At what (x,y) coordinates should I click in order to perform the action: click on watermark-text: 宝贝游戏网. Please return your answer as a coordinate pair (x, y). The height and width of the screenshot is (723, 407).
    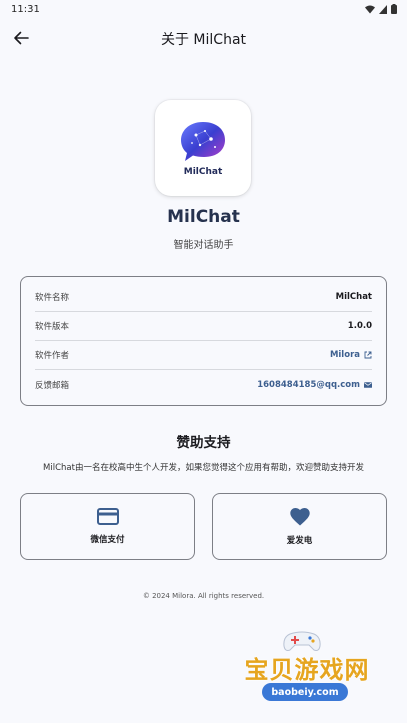
    Looking at the image, I should click on (307, 670).